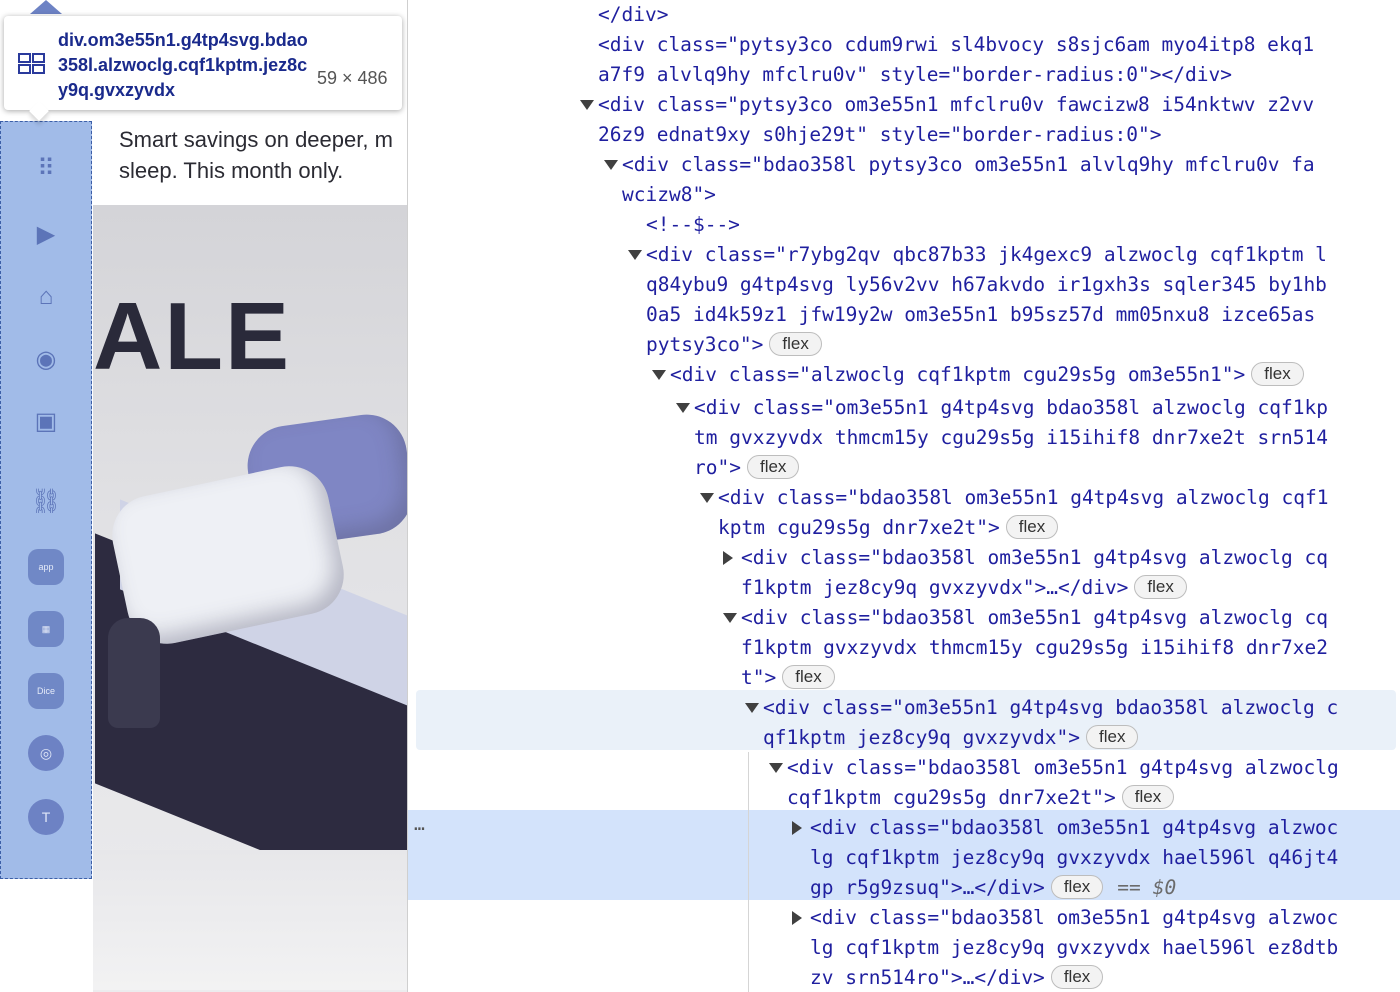 The width and height of the screenshot is (1400, 992). I want to click on gaming-icon: ▣, so click(46, 421).